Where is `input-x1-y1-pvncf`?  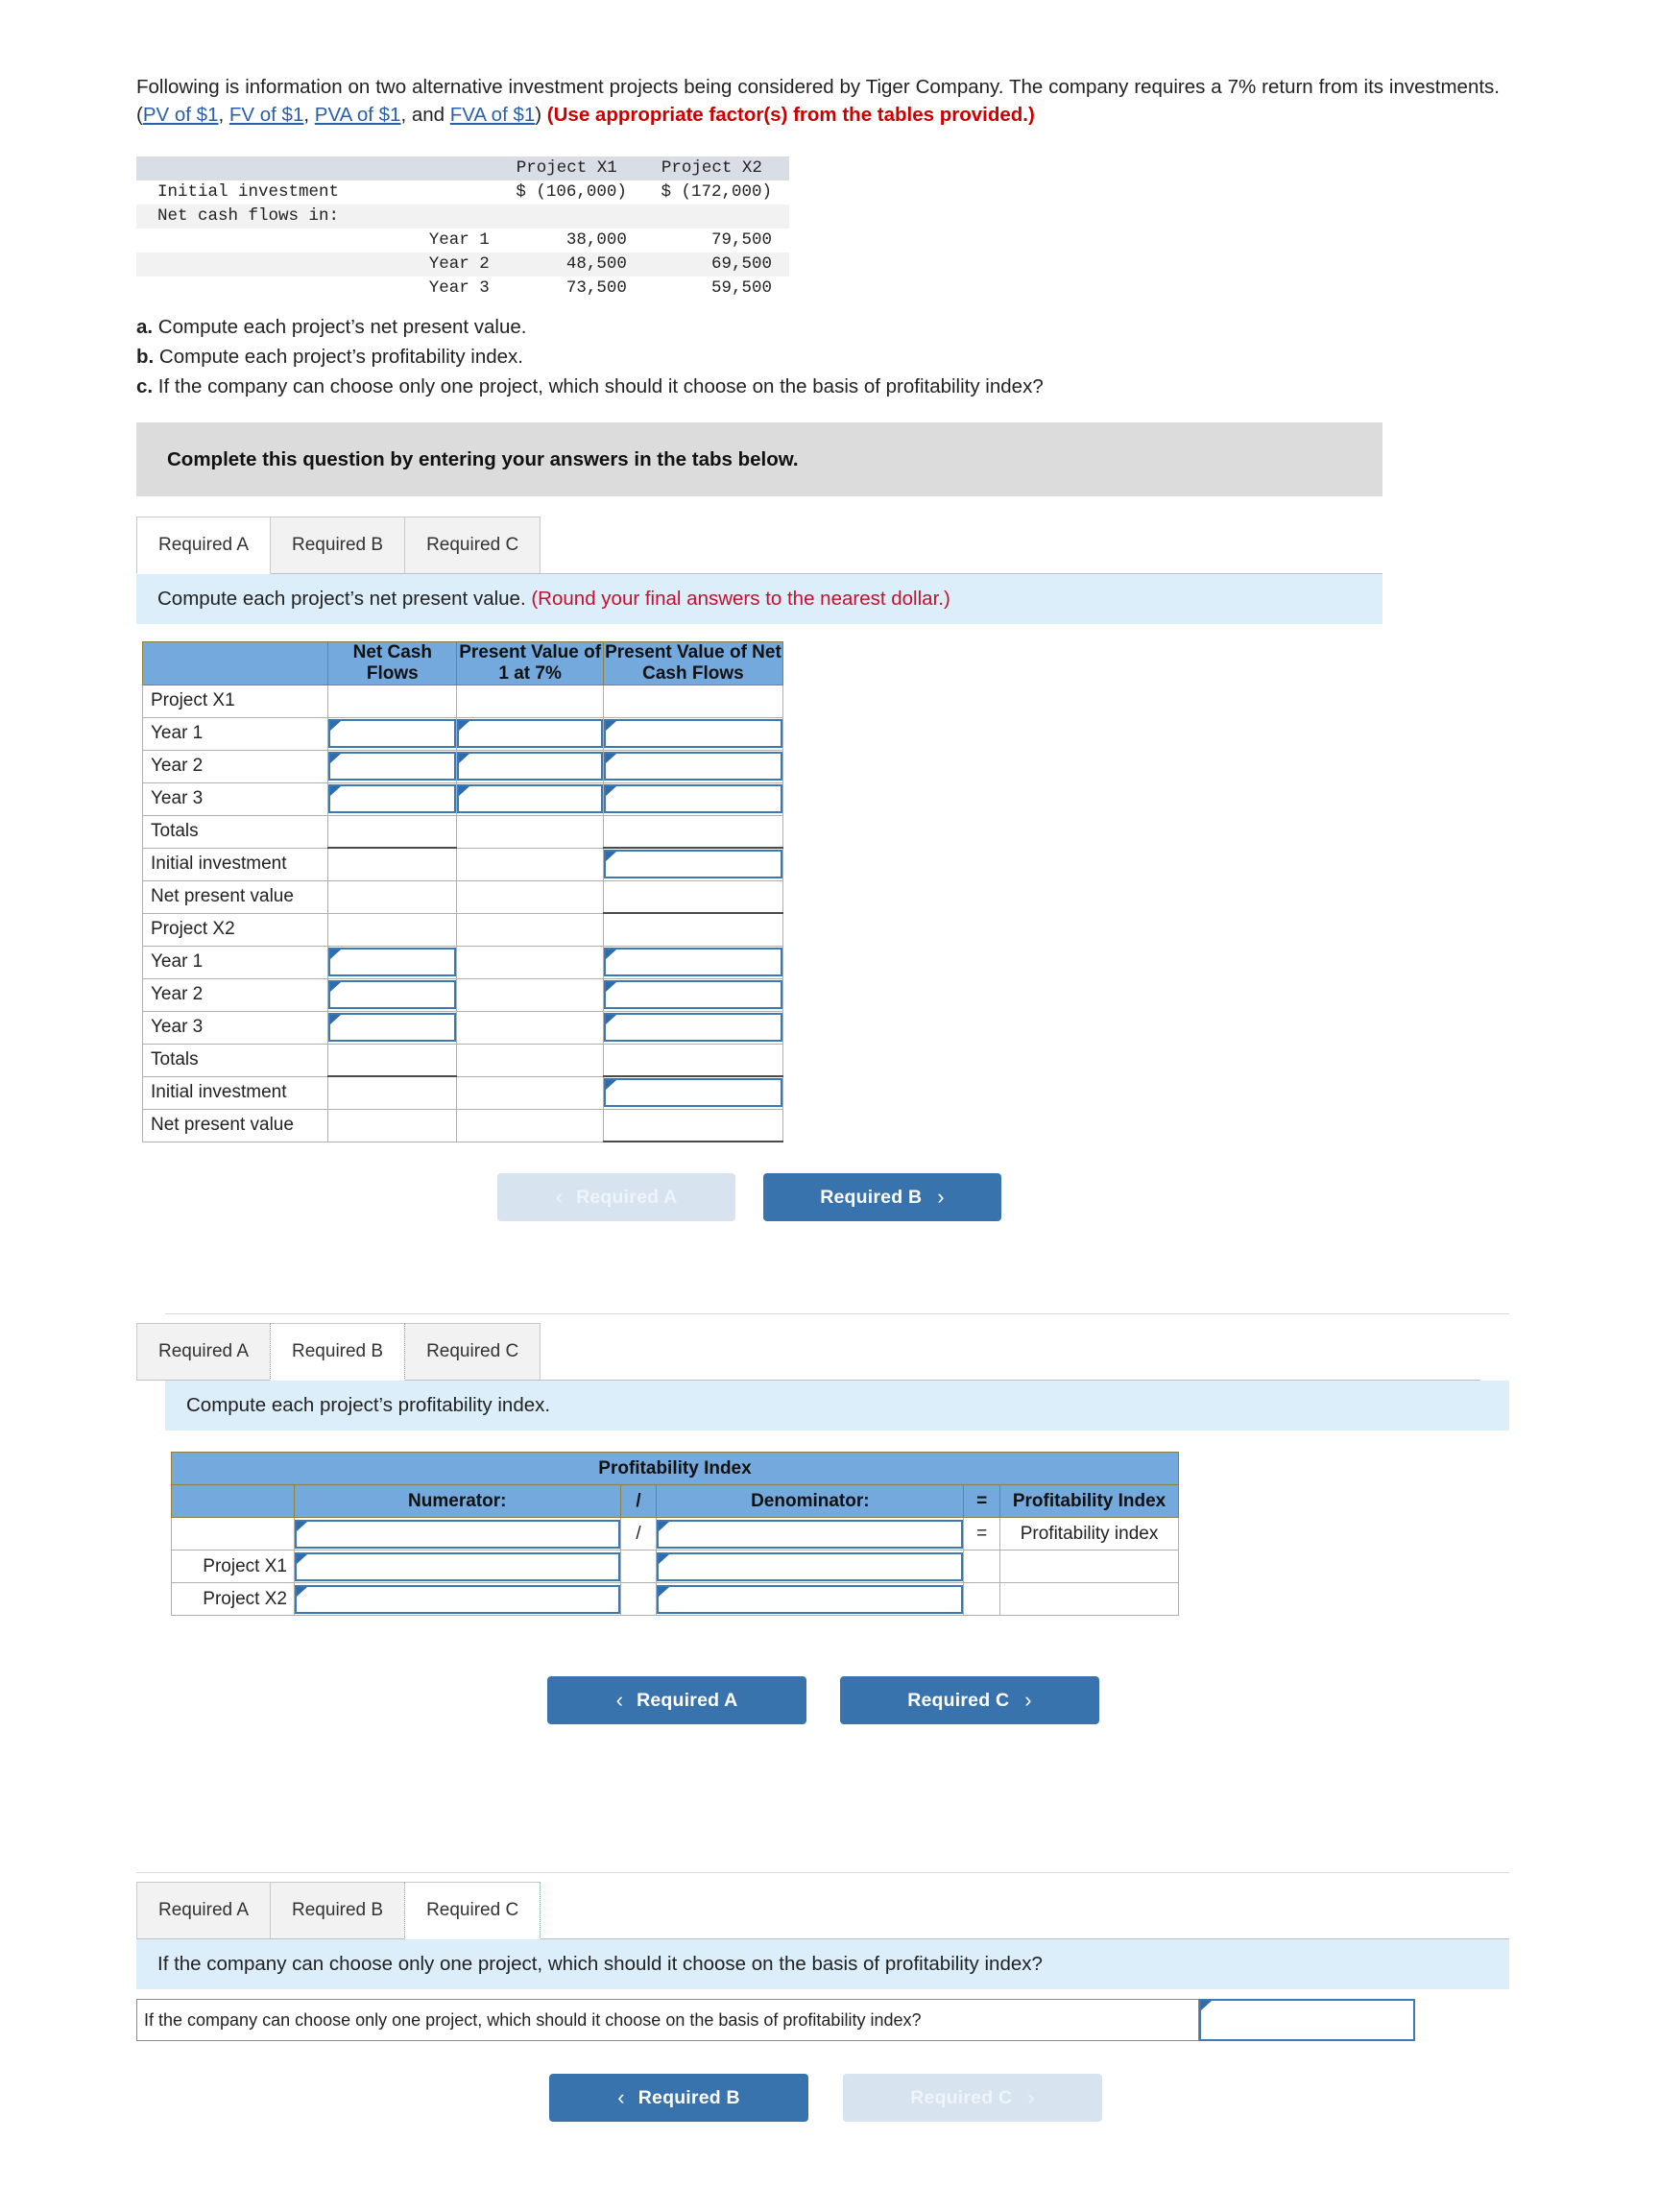 input-x1-y1-pvncf is located at coordinates (692, 734).